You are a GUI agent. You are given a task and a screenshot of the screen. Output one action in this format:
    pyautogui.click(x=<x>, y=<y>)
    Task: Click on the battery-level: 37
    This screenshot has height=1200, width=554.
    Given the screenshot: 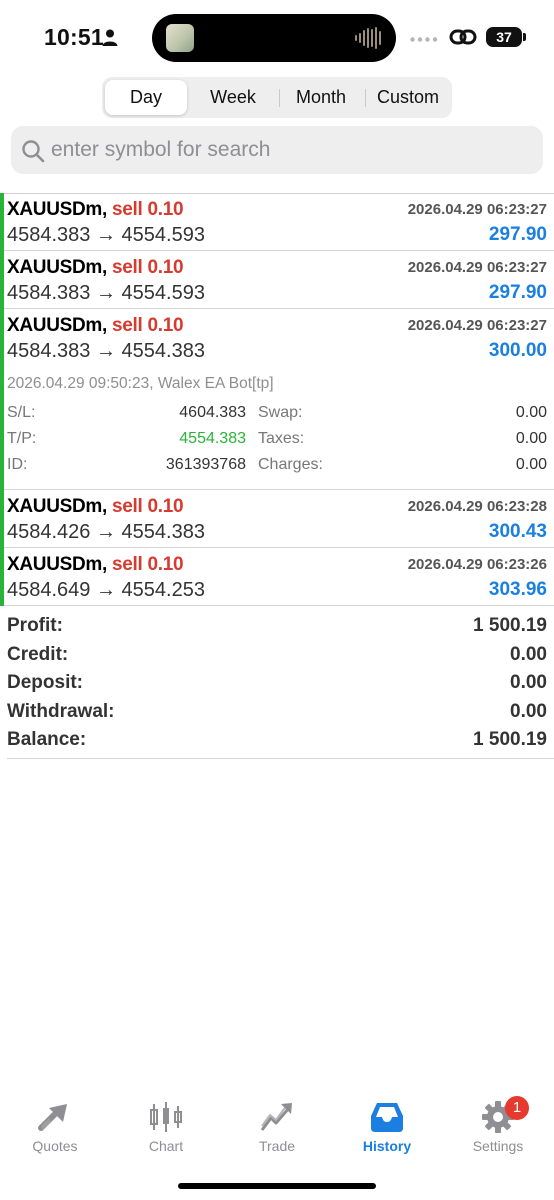 What is the action you would take?
    pyautogui.click(x=504, y=37)
    